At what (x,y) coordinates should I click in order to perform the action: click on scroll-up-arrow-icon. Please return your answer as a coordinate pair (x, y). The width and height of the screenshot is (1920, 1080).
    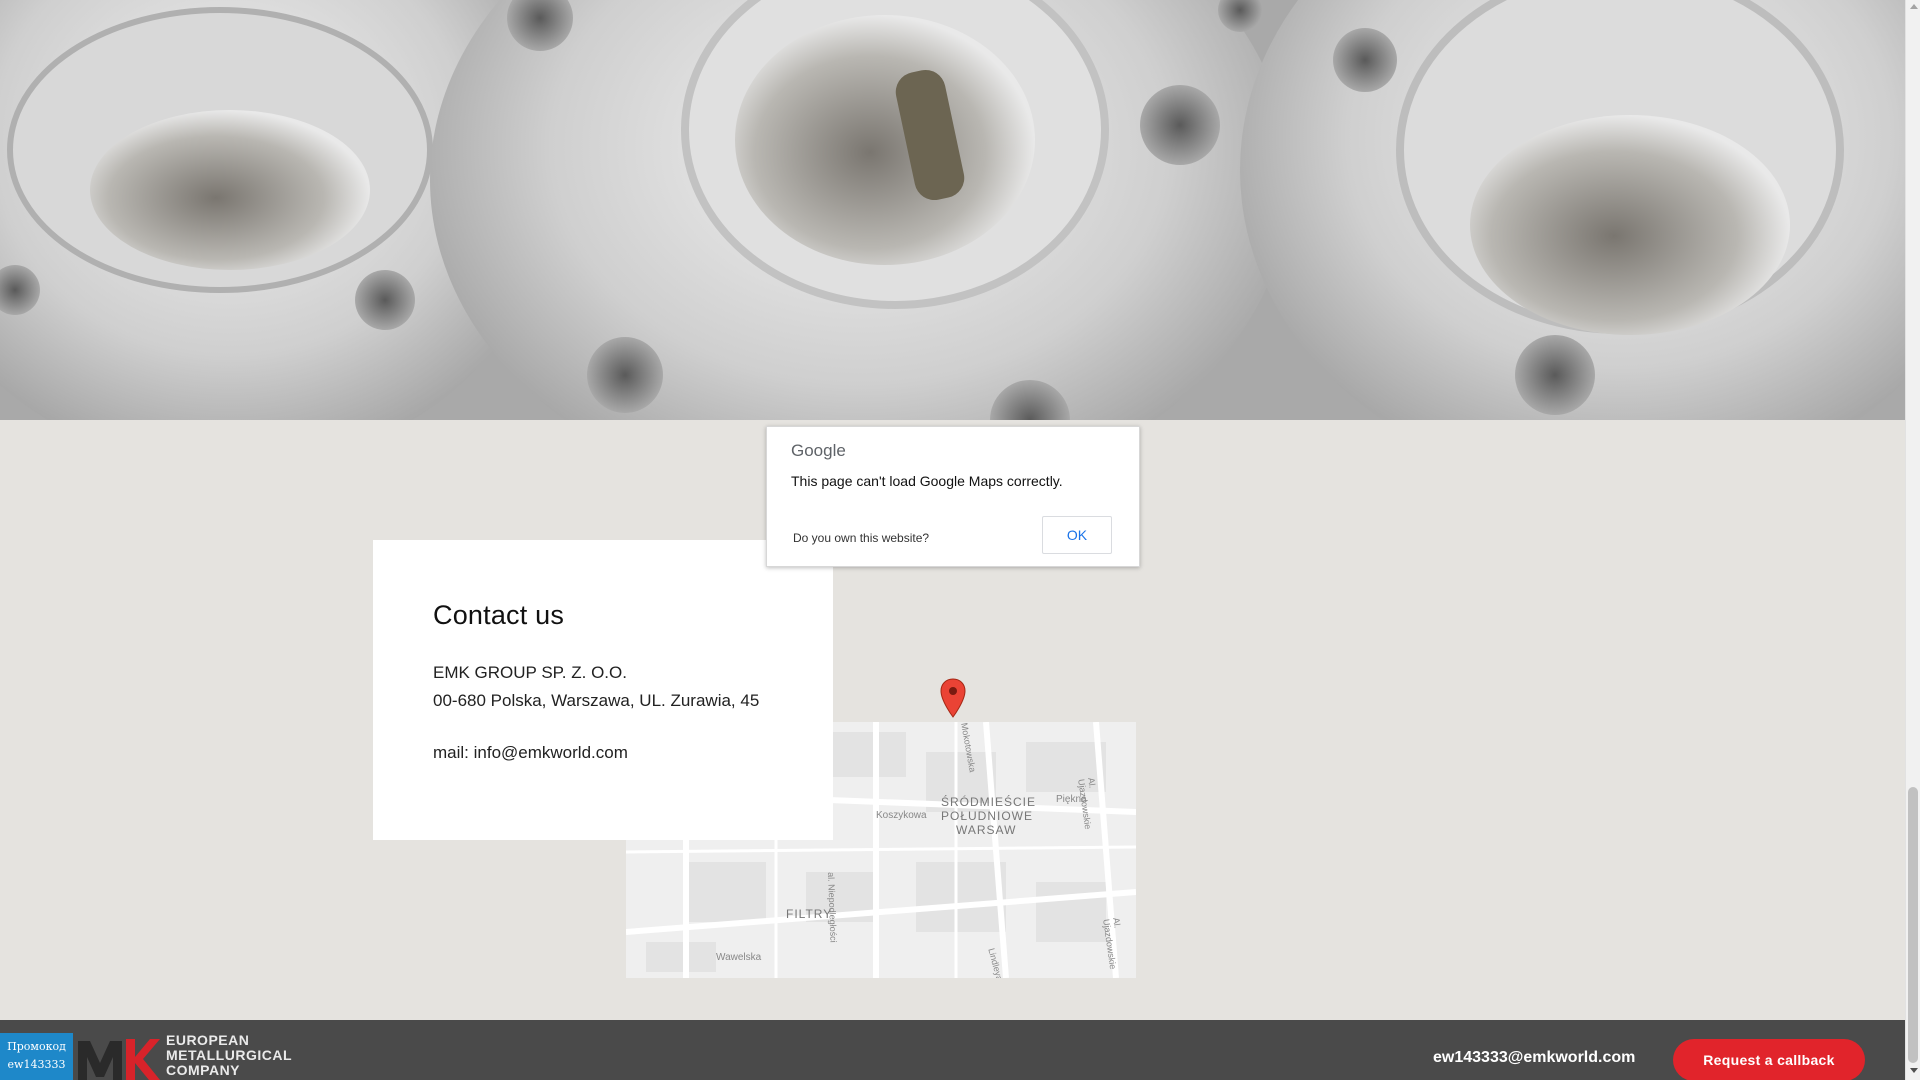
    Looking at the image, I should click on (1914, 6).